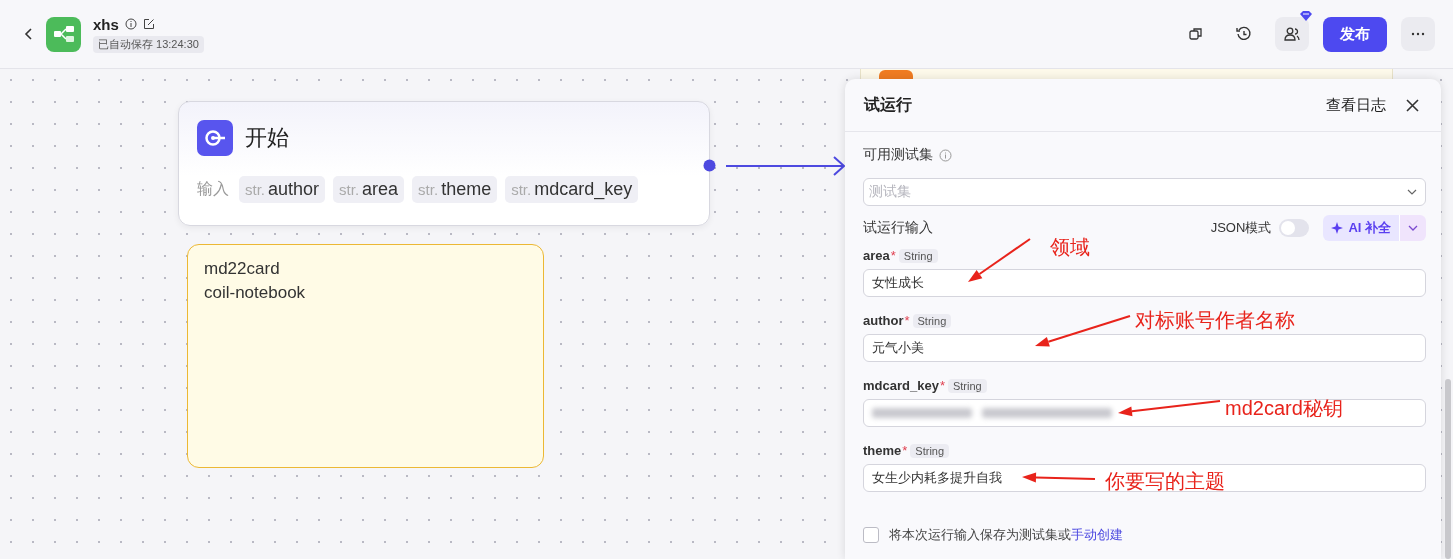 The image size is (1453, 559). Describe the element at coordinates (29, 34) in the screenshot. I see `back-icon` at that location.